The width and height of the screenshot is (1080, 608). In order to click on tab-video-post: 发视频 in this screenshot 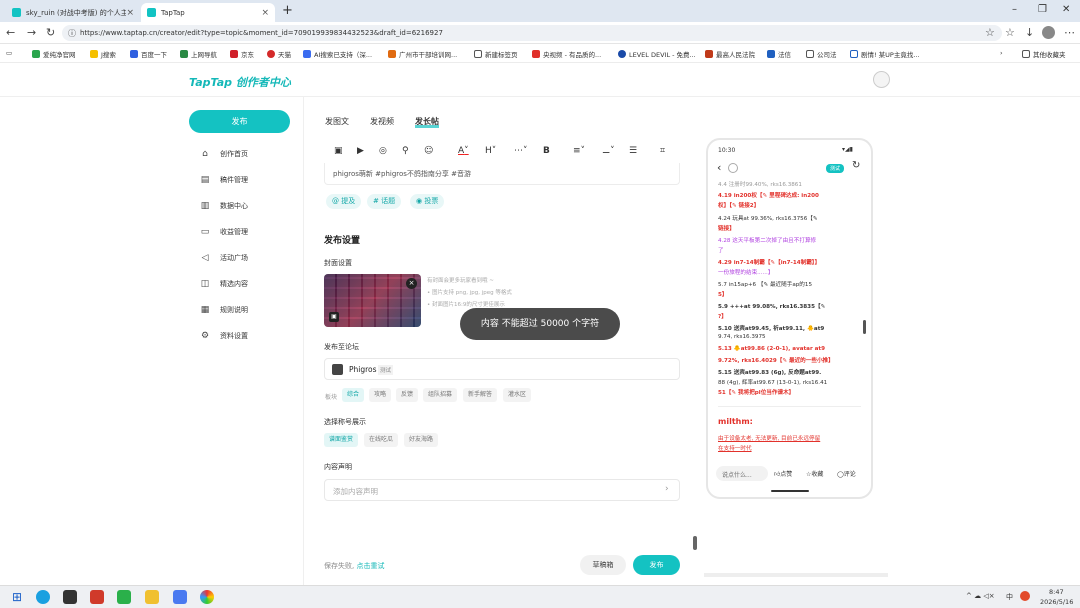, I will do `click(382, 121)`.